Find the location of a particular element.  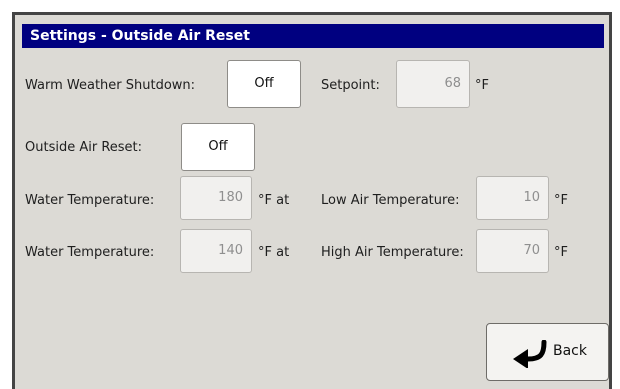

water-temperature-low-unit: °F at is located at coordinates (274, 200).